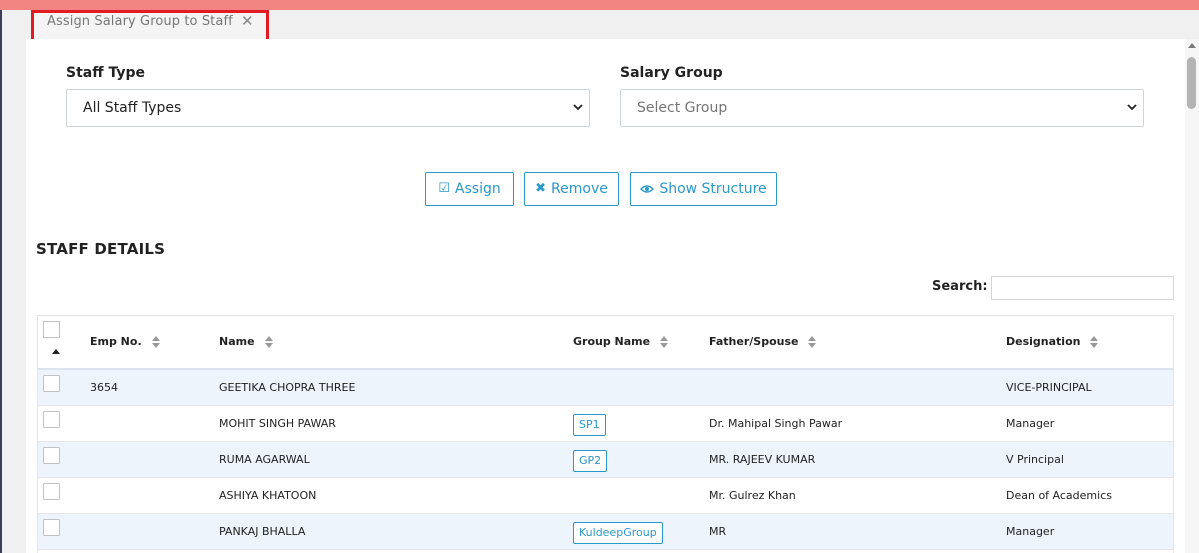  I want to click on times-icon: ✖, so click(541, 188).